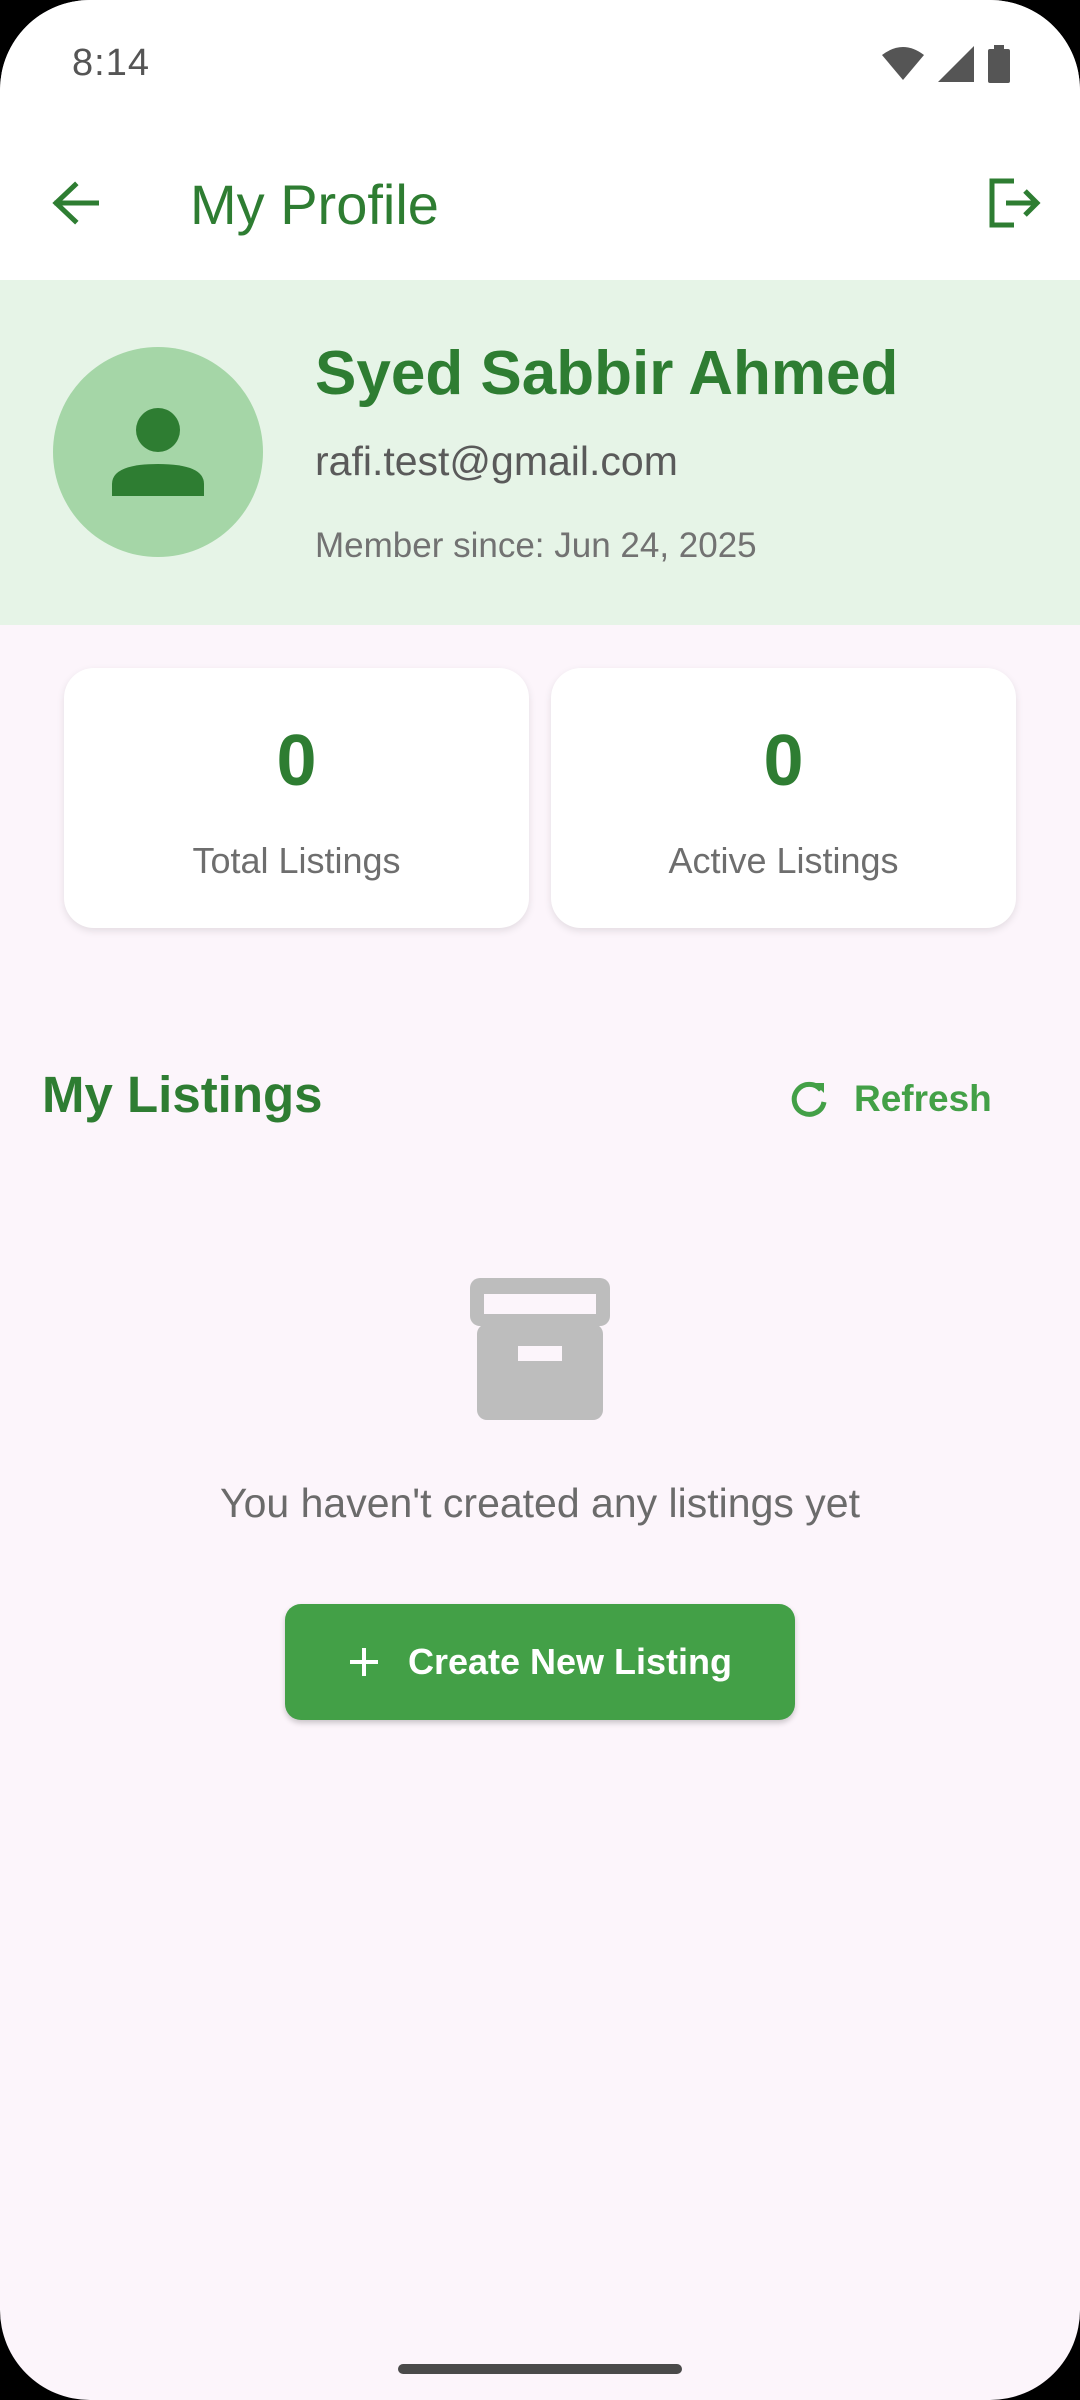 This screenshot has height=2400, width=1080. What do you see at coordinates (540, 1503) in the screenshot?
I see `empty-state-text: You haven't created any listings yet` at bounding box center [540, 1503].